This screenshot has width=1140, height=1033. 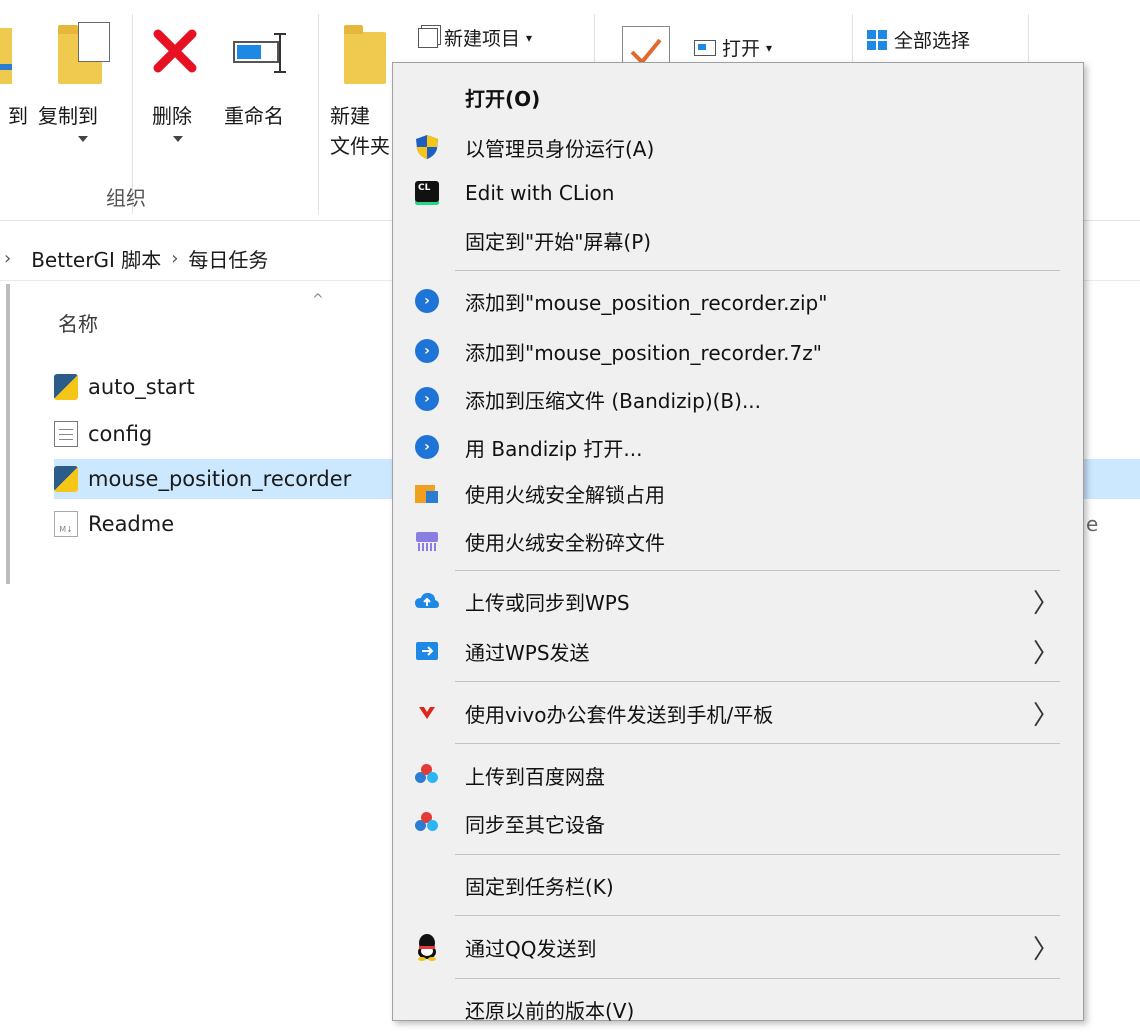 I want to click on ribbon-group-organize: 组织, so click(x=126, y=198).